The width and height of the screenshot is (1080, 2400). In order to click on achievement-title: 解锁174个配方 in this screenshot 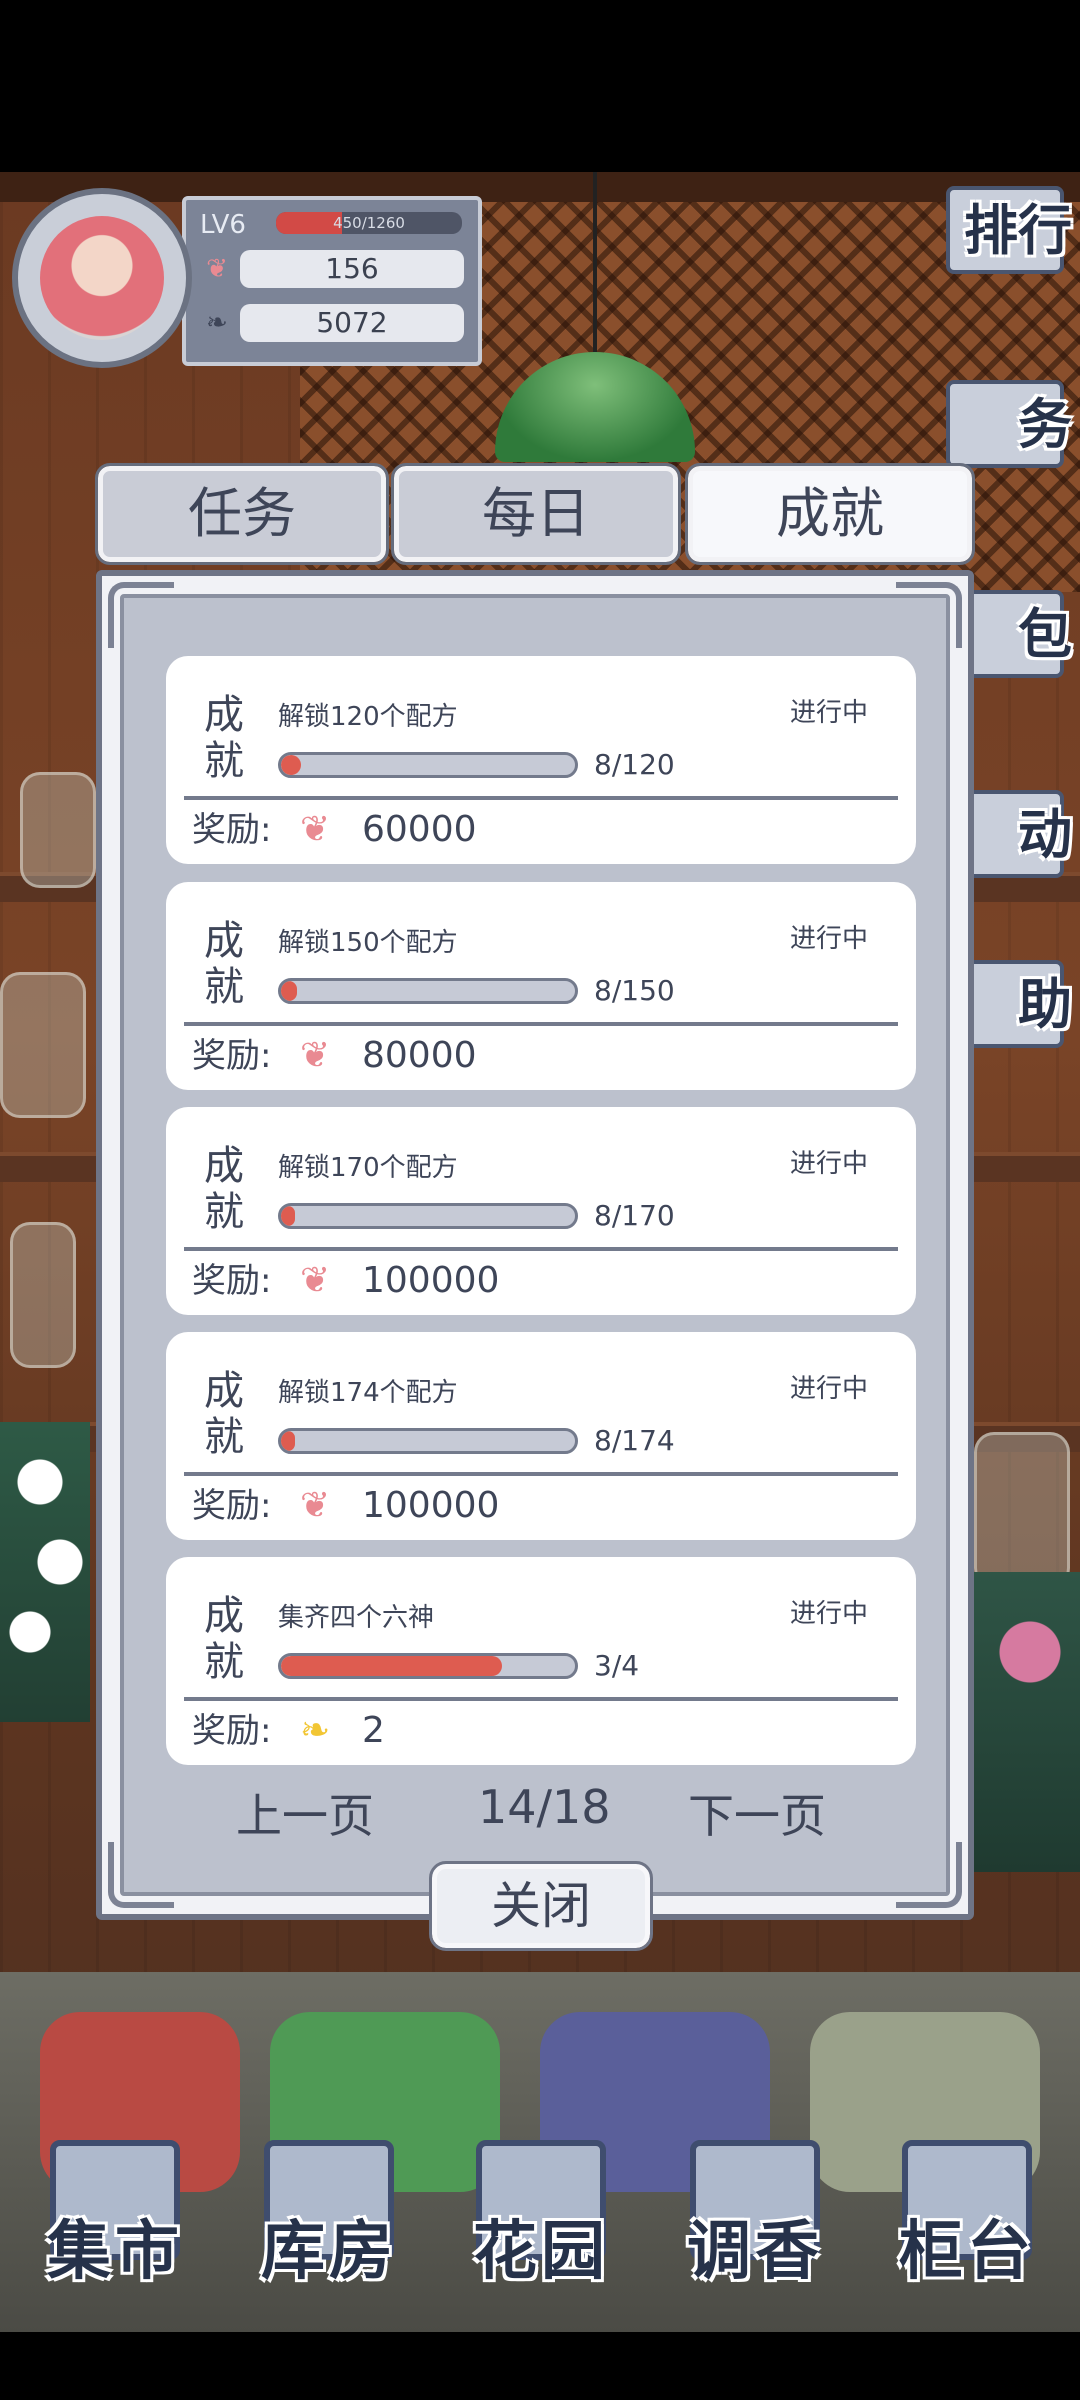, I will do `click(368, 1393)`.